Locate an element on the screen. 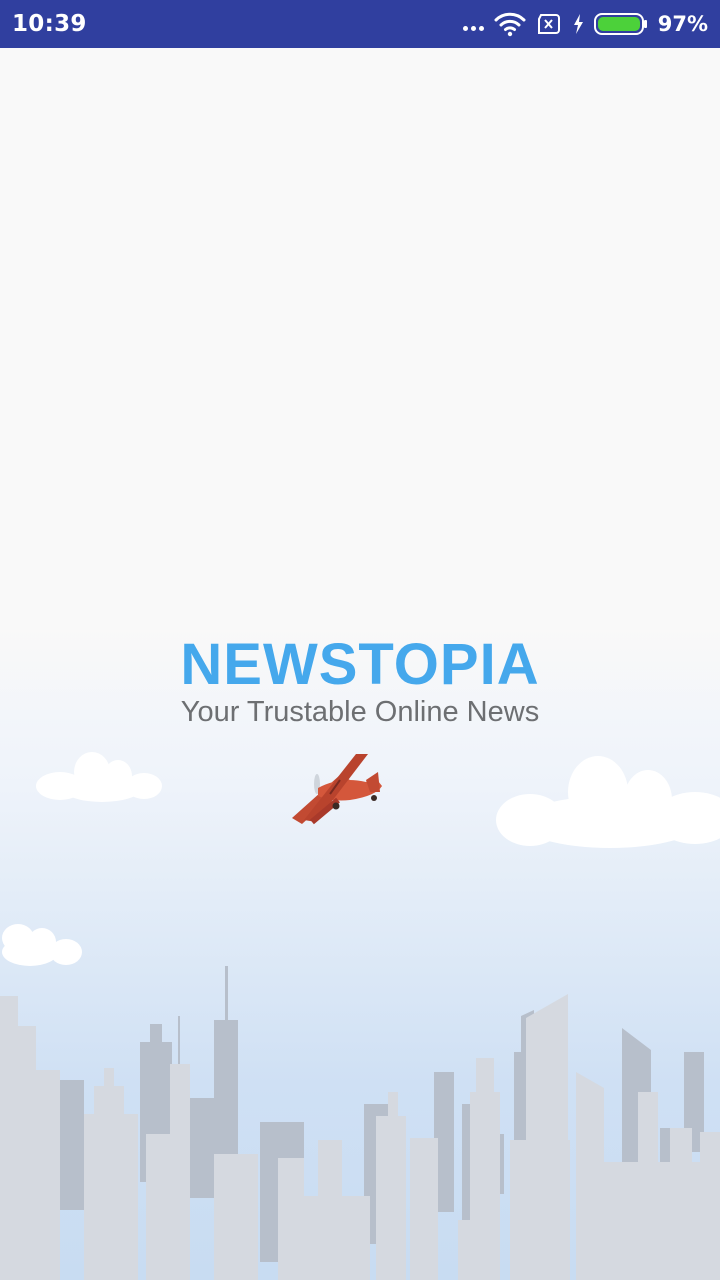  status-icons: 97% is located at coordinates (580, 24).